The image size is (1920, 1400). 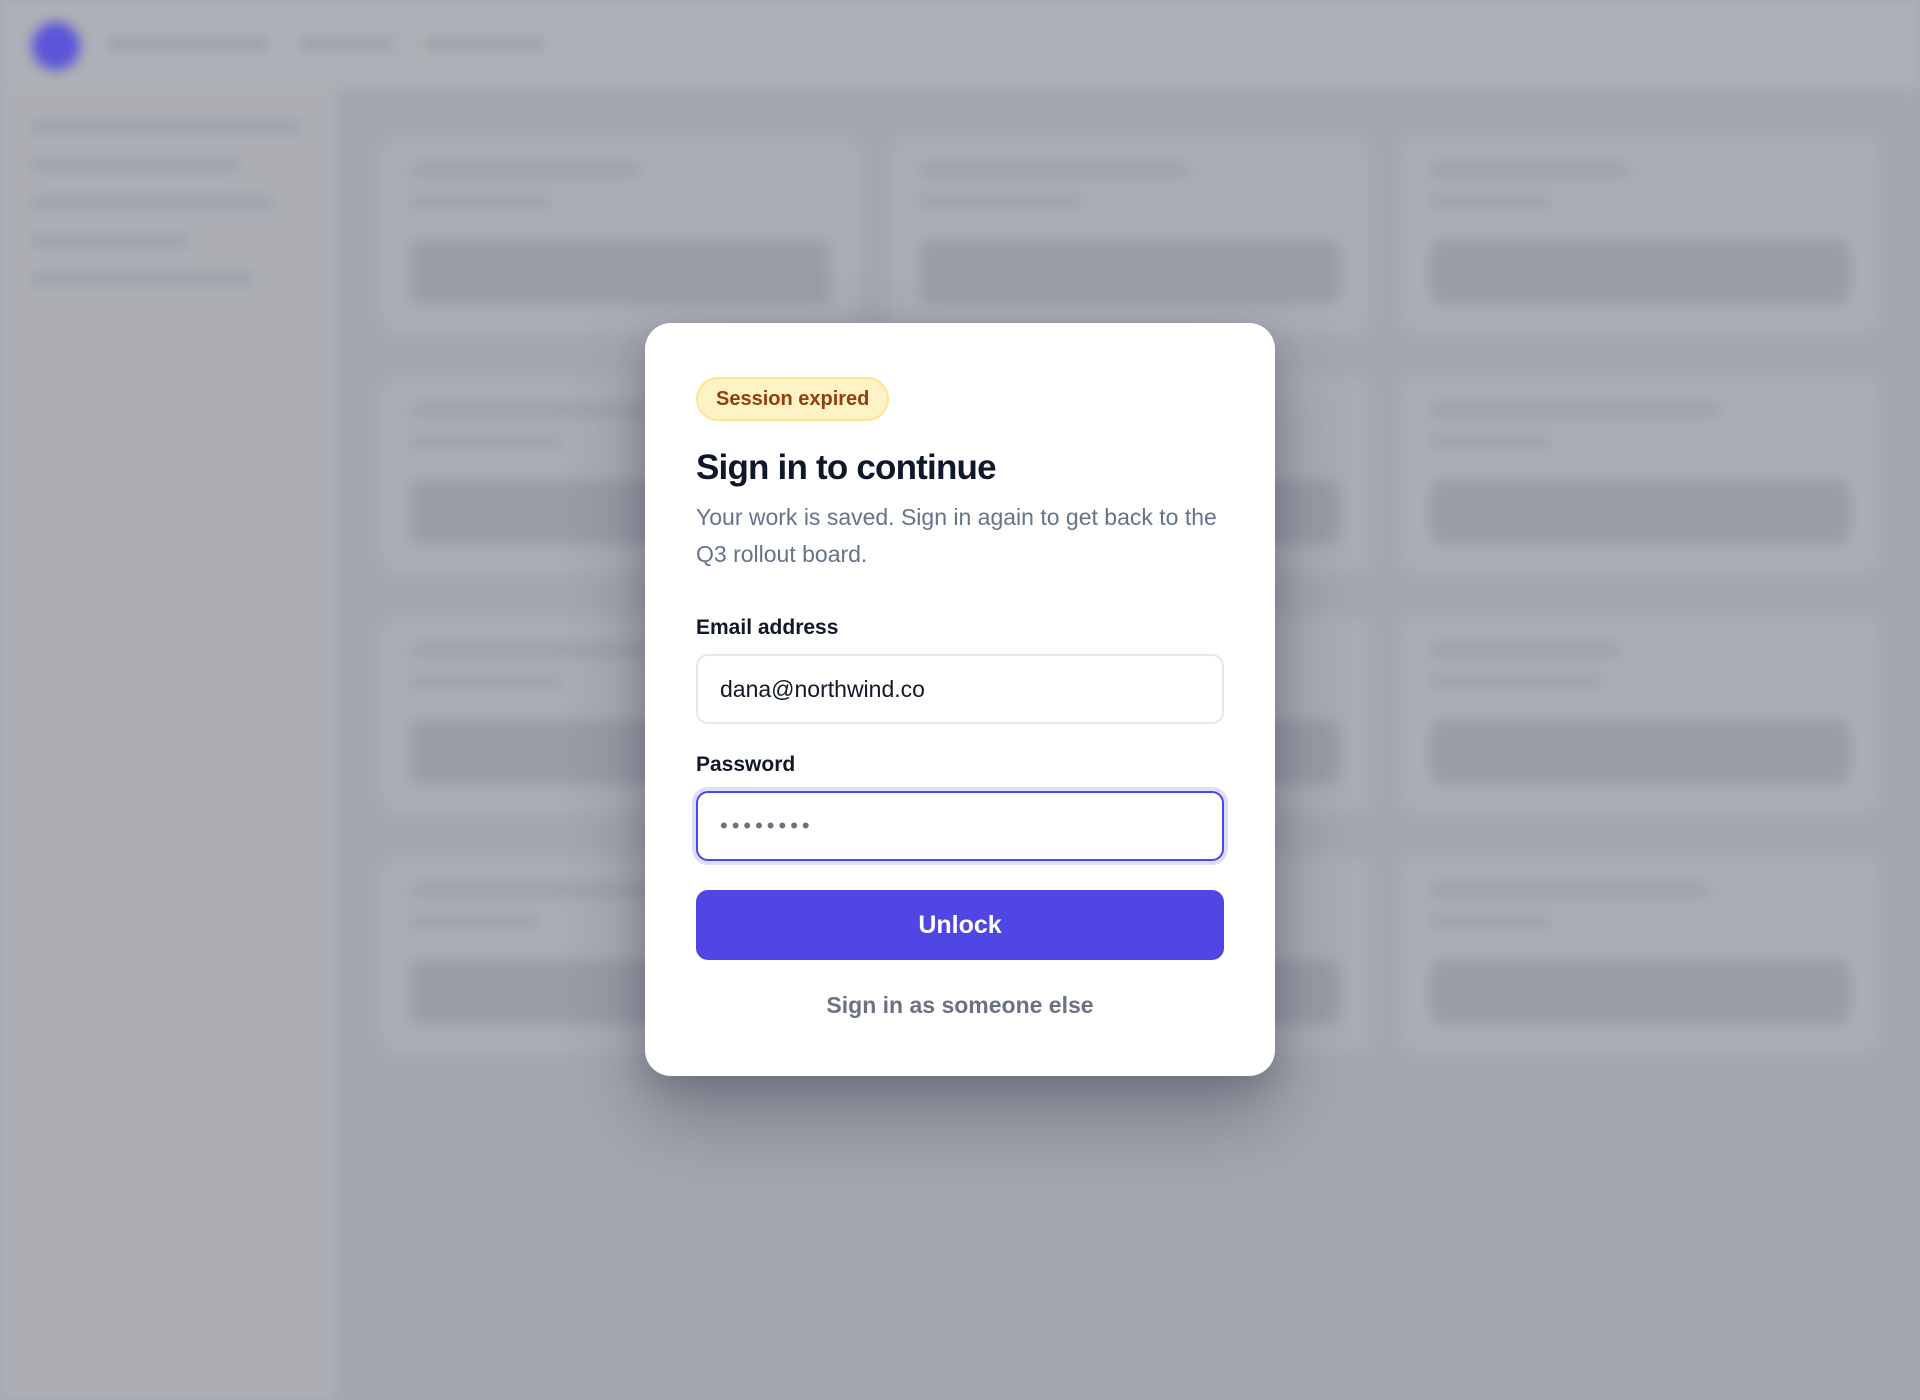 What do you see at coordinates (960, 1005) in the screenshot?
I see `sign-in-as-someone-else-link: Sign in as someone else` at bounding box center [960, 1005].